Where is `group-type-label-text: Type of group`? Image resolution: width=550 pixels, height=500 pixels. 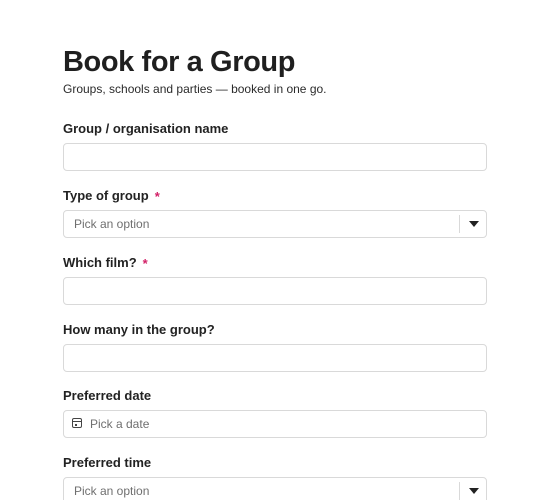
group-type-label-text: Type of group is located at coordinates (106, 195).